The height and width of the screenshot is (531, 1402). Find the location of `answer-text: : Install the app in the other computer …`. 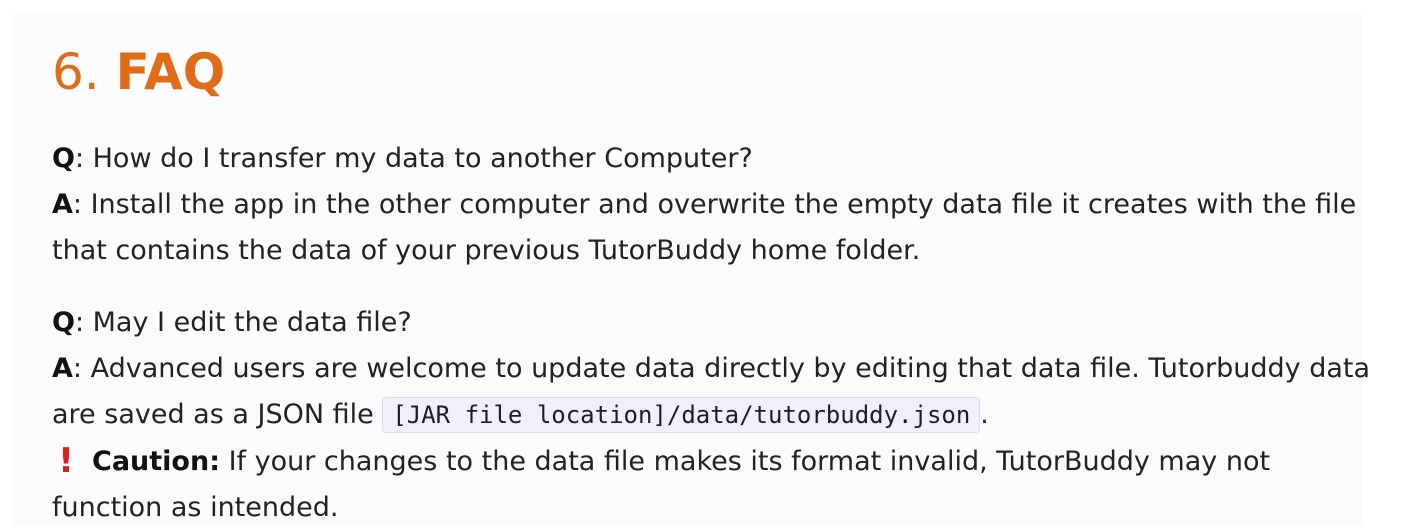

answer-text: : Install the app in the other computer … is located at coordinates (714, 204).